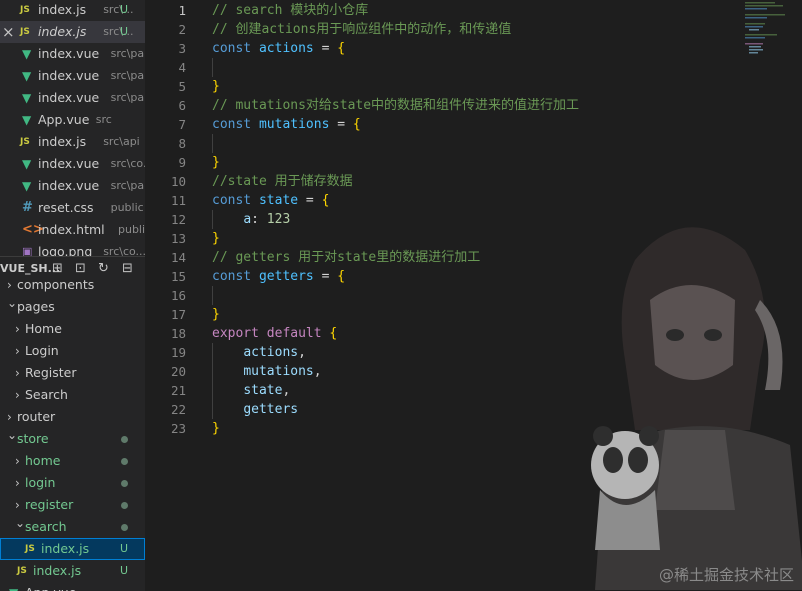 This screenshot has height=591, width=802. I want to click on code-line: 20 mutations,, so click(473, 371).